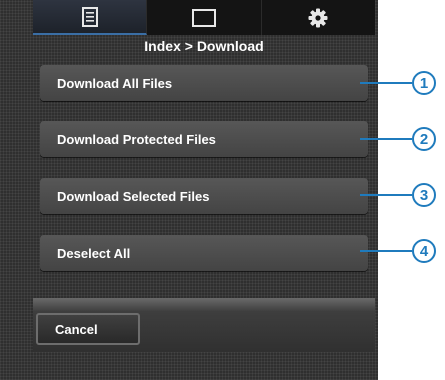 The height and width of the screenshot is (380, 445). I want to click on callout-badge: 1, so click(424, 83).